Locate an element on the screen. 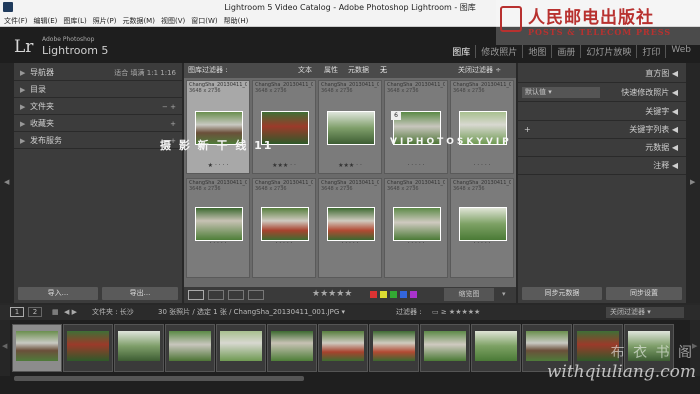 The height and width of the screenshot is (394, 700). sync-settings-button: 同步设置 is located at coordinates (644, 293).